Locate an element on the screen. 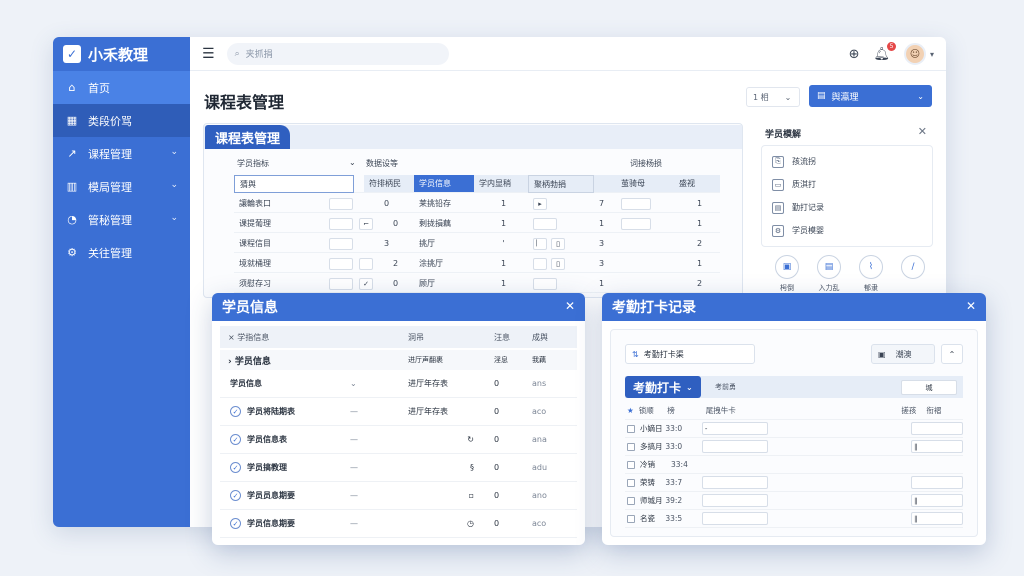 This screenshot has width=1024, height=576. table-row: ✓ 学员搞教理 — § 0 adu is located at coordinates (398, 468).